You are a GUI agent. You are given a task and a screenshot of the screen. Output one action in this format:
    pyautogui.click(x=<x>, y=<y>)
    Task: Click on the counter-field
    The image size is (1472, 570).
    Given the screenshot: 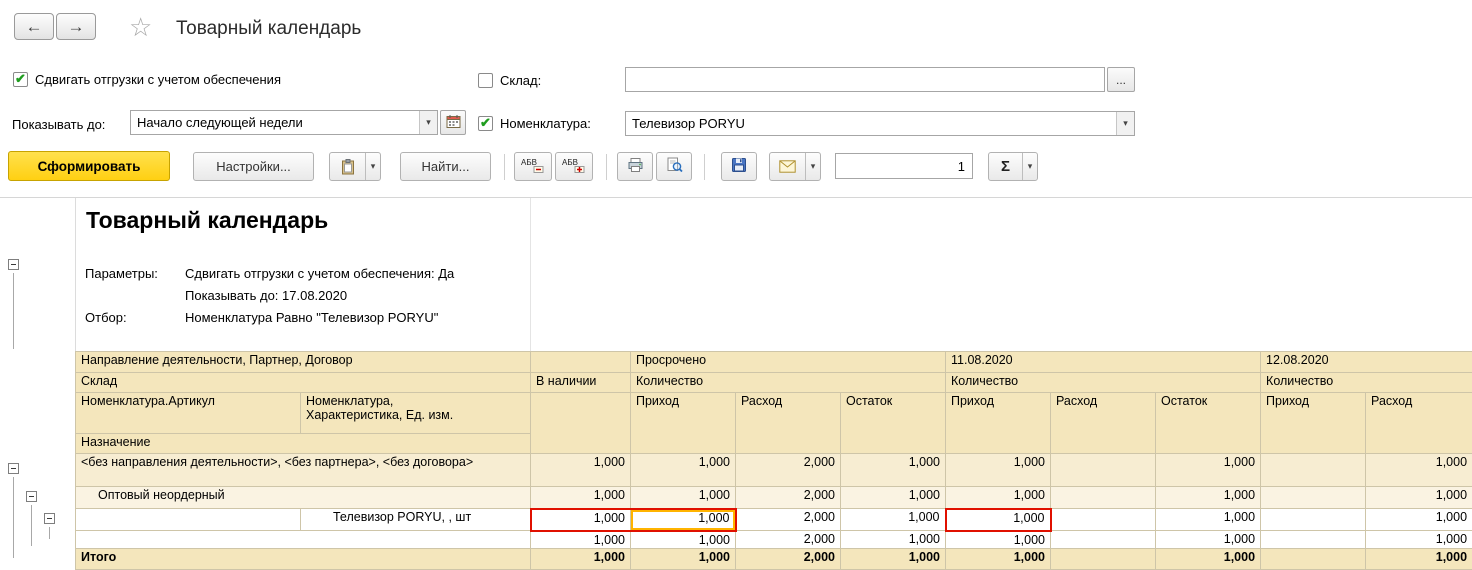 What is the action you would take?
    pyautogui.click(x=904, y=166)
    